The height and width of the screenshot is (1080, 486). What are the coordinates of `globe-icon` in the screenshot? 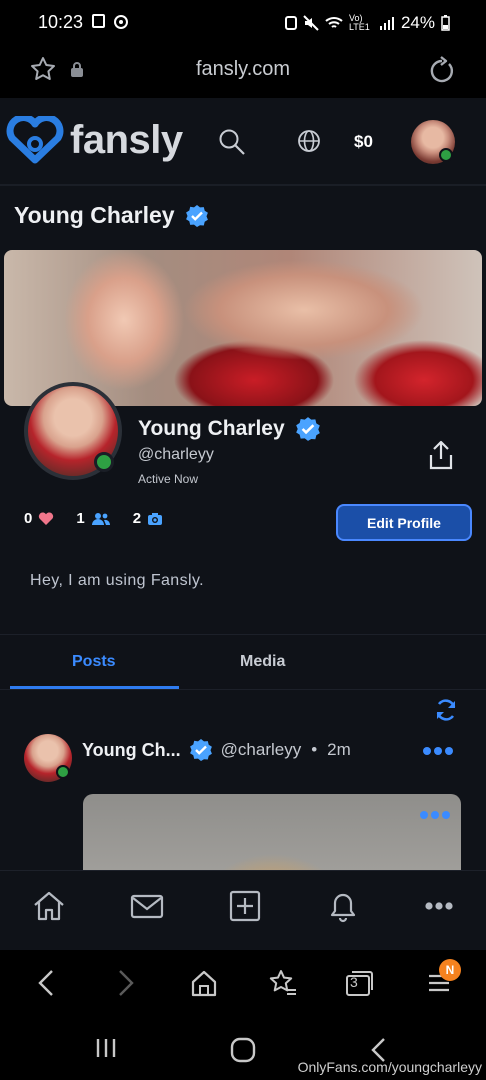 It's located at (309, 141).